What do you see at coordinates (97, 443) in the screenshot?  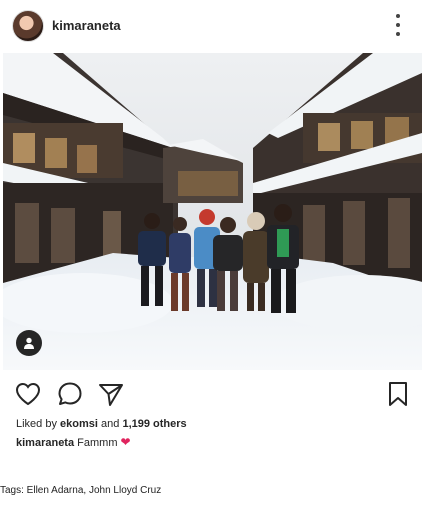 I see `caption-text: Fammm` at bounding box center [97, 443].